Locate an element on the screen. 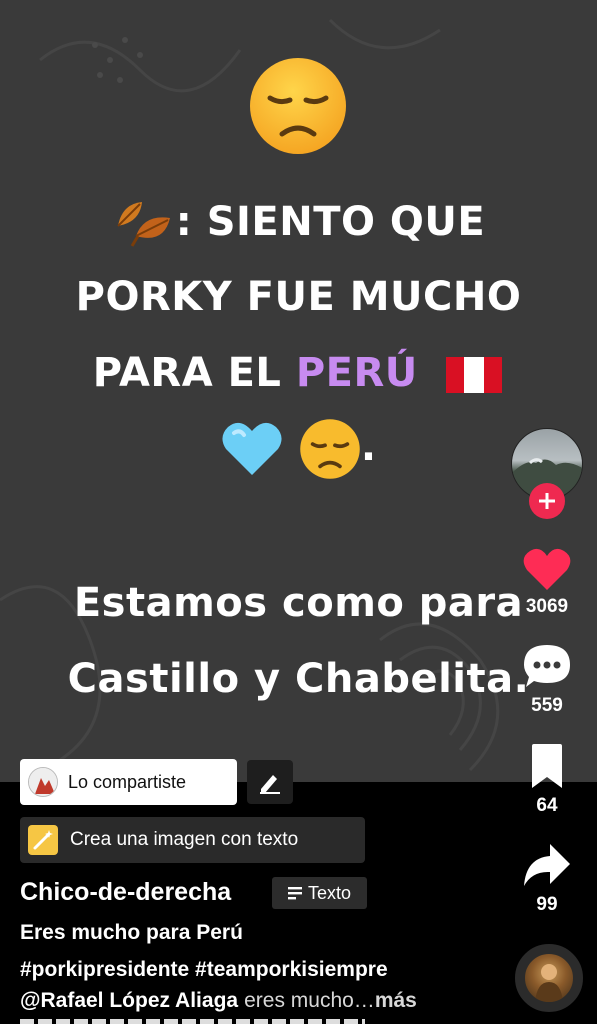 Image resolution: width=597 pixels, height=1024 pixels. heart-icon is located at coordinates (547, 569).